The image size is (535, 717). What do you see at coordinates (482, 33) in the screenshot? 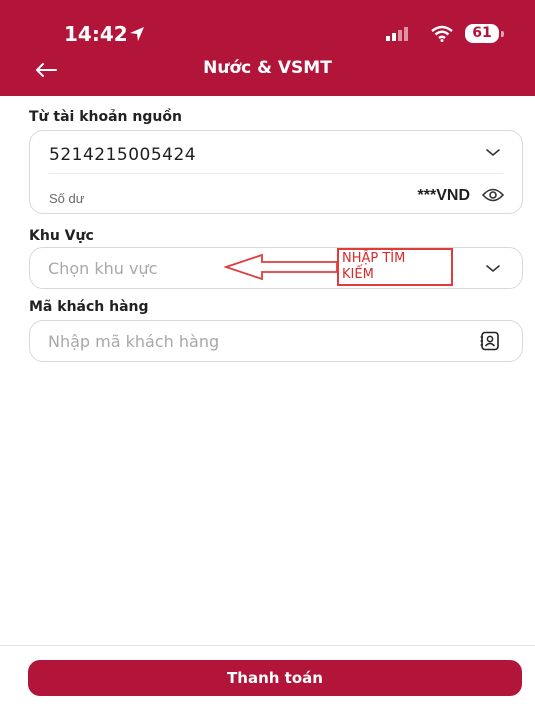
I see `battery-indicator: 61` at bounding box center [482, 33].